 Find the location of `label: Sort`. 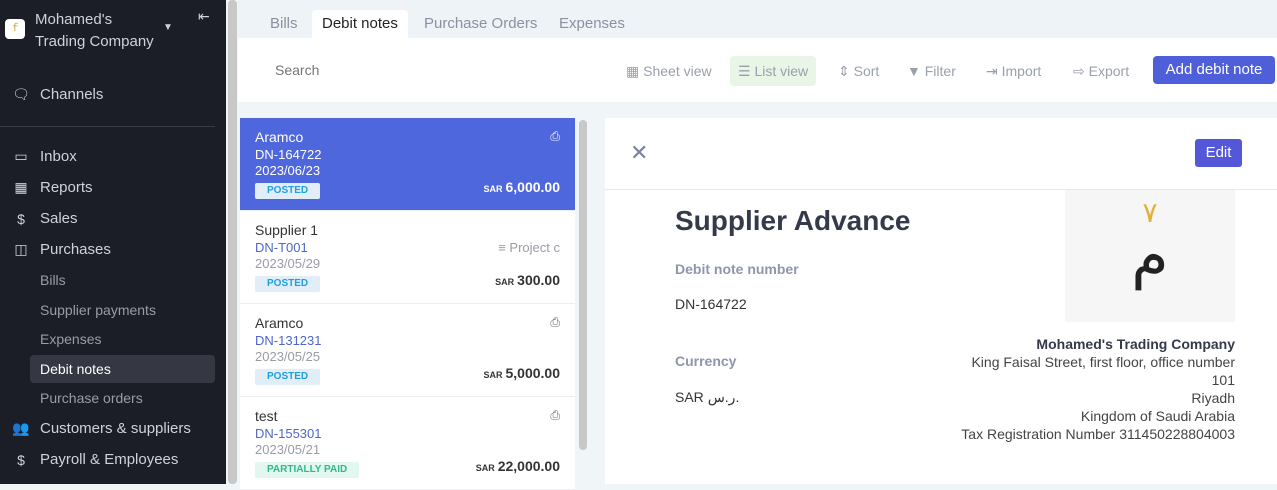

label: Sort is located at coordinates (866, 71).